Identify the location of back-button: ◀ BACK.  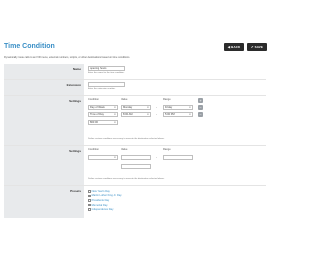
(234, 47).